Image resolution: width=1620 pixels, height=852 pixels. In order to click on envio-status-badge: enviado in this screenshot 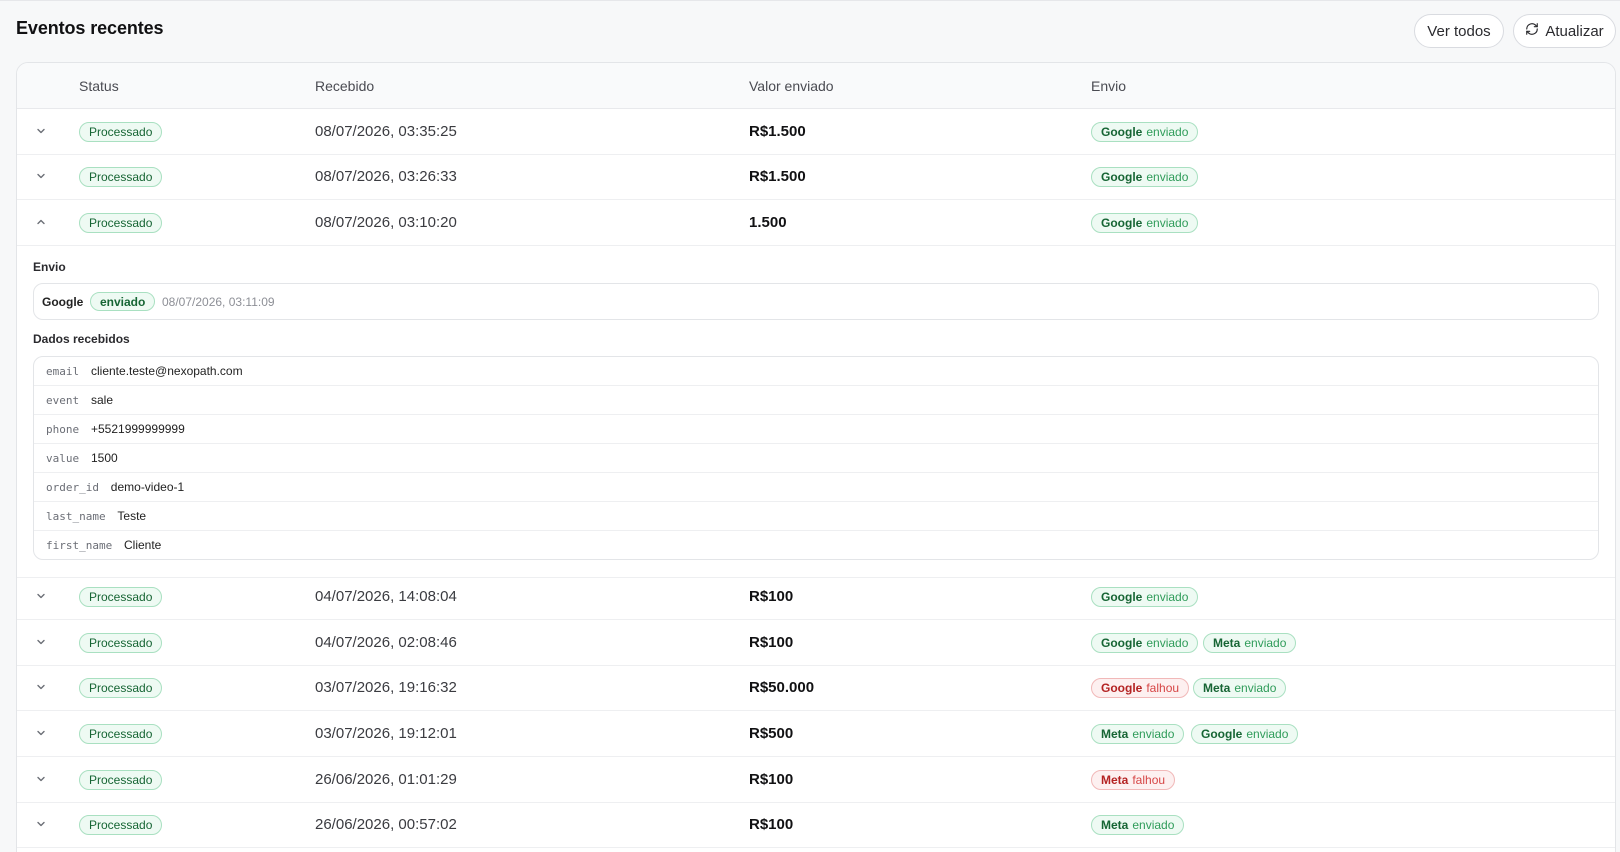, I will do `click(123, 301)`.